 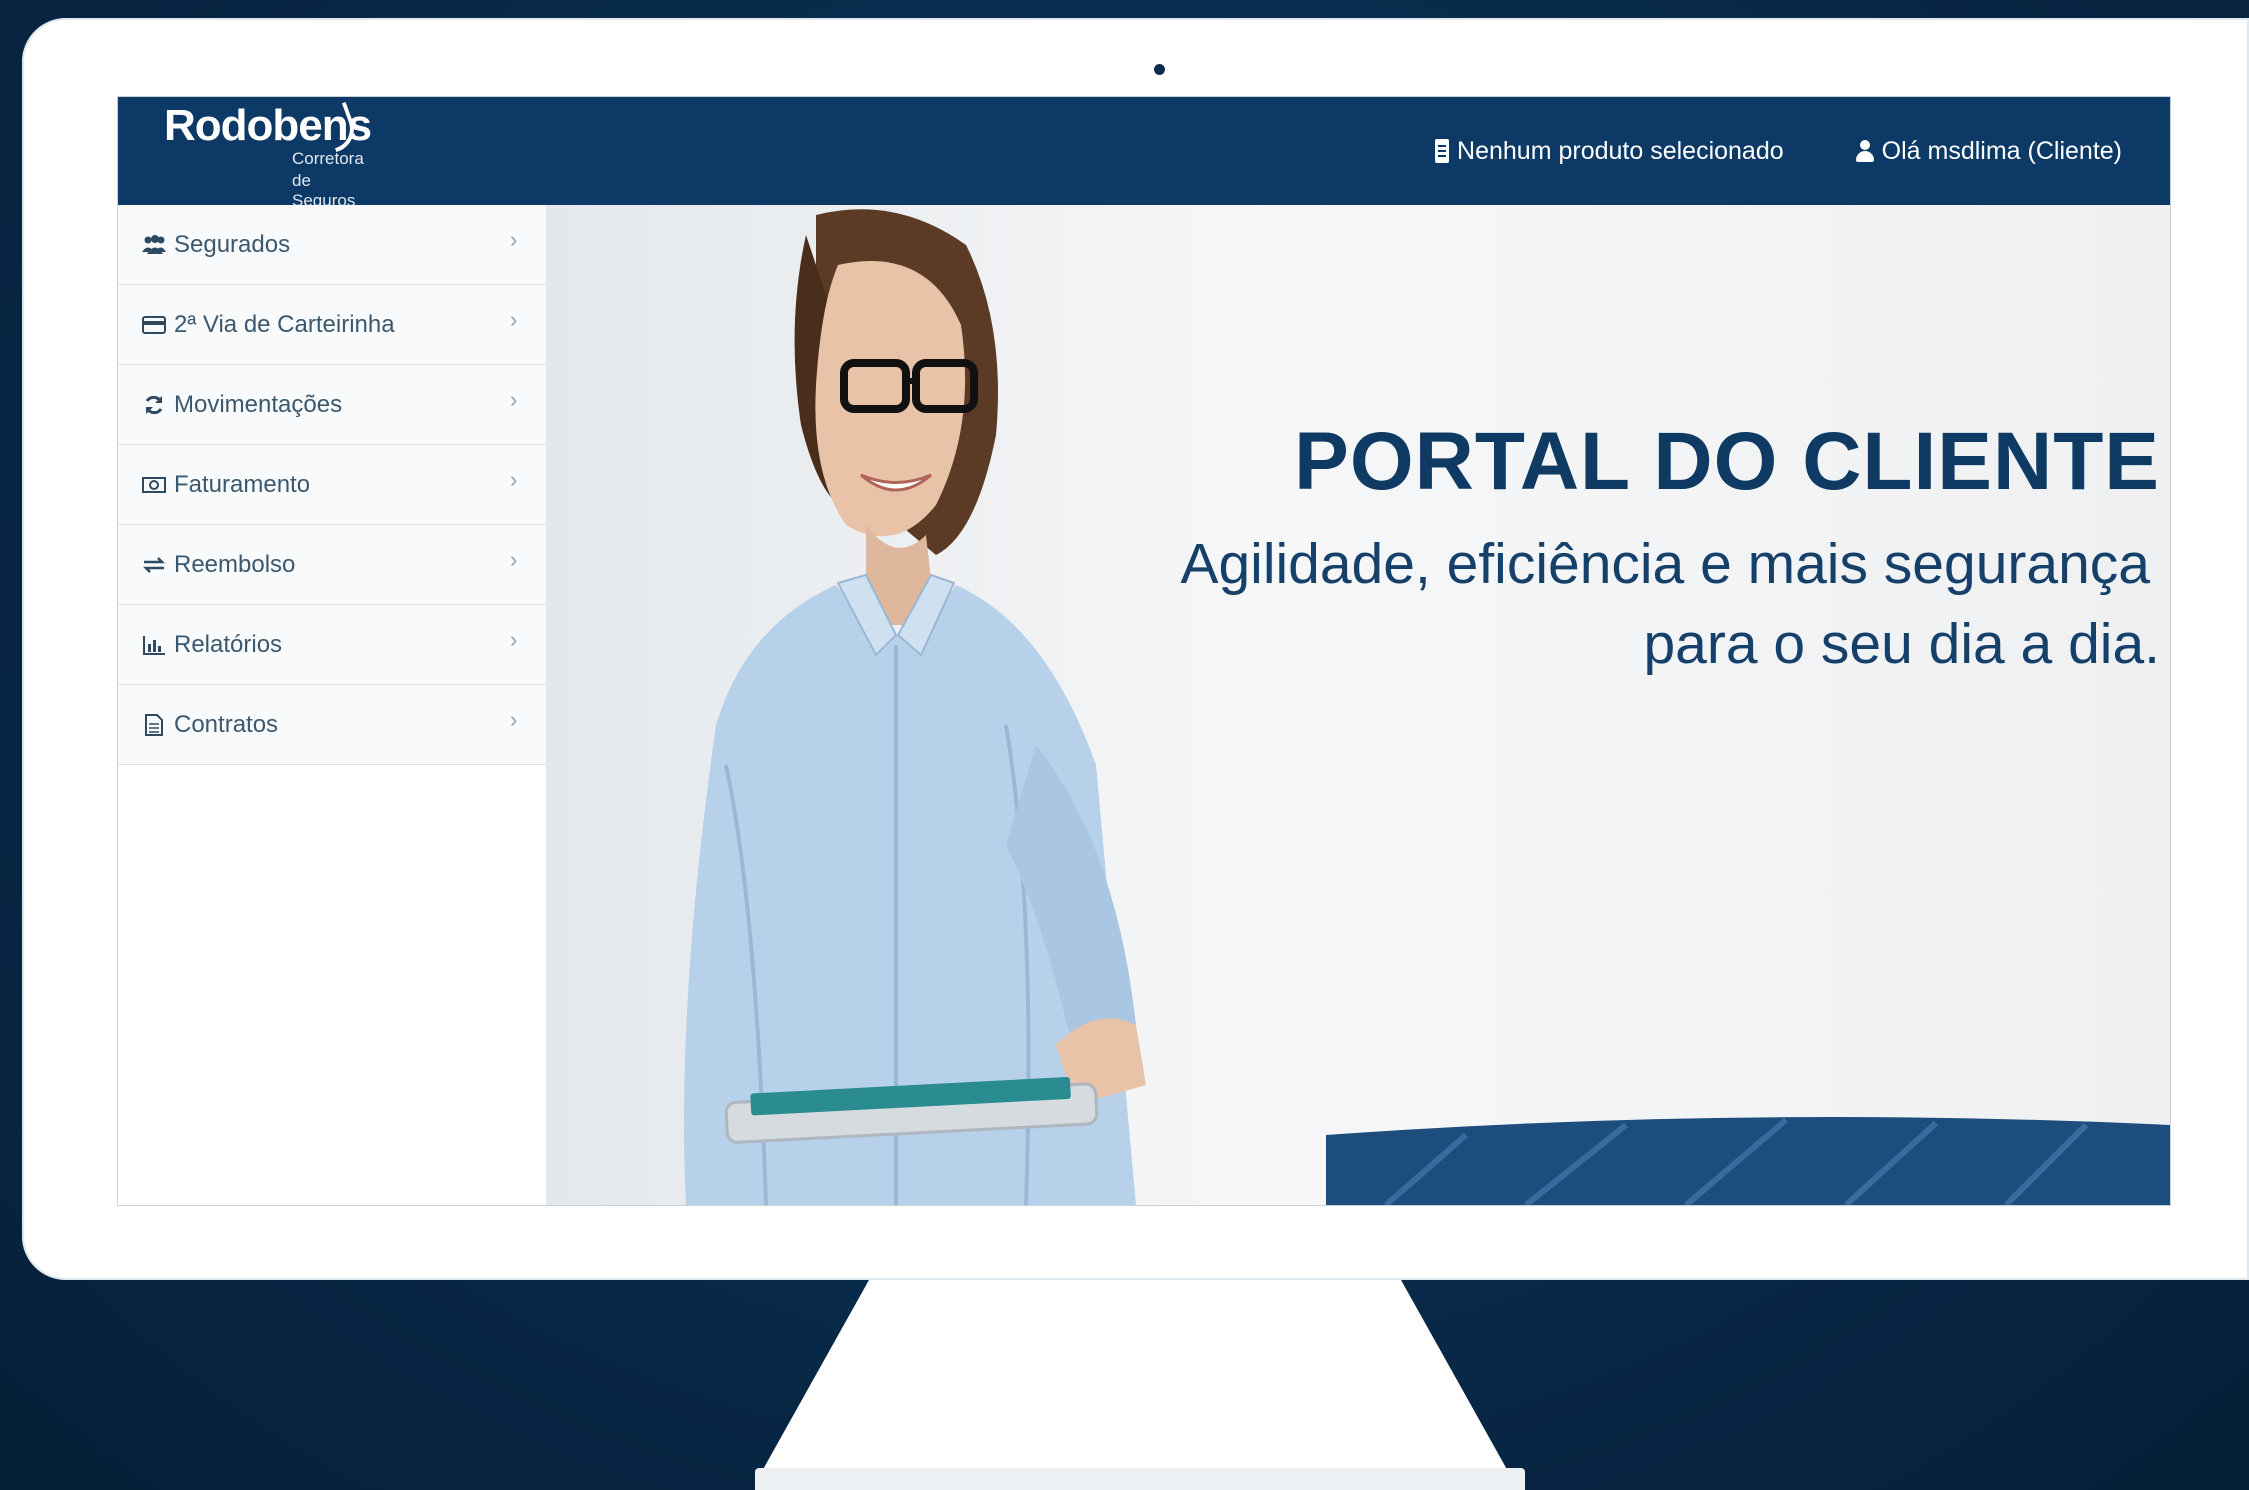 What do you see at coordinates (332, 565) in the screenshot?
I see `sidebar-item-reembolso: Reembolso ›` at bounding box center [332, 565].